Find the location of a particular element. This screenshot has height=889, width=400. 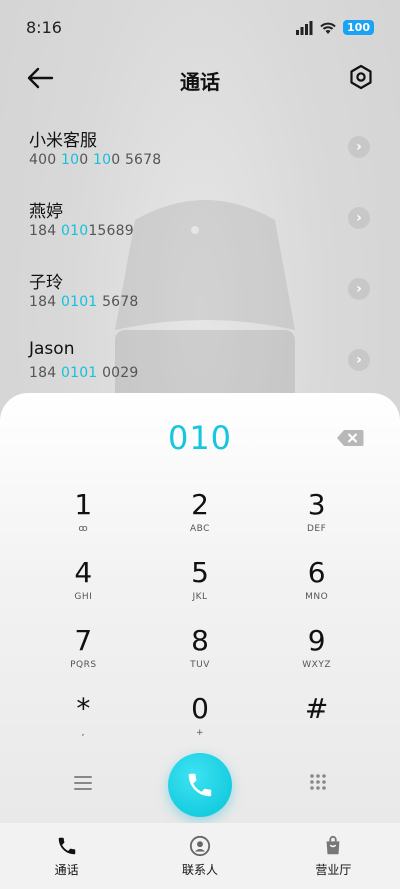

settings-hexagon-icon is located at coordinates (361, 77).